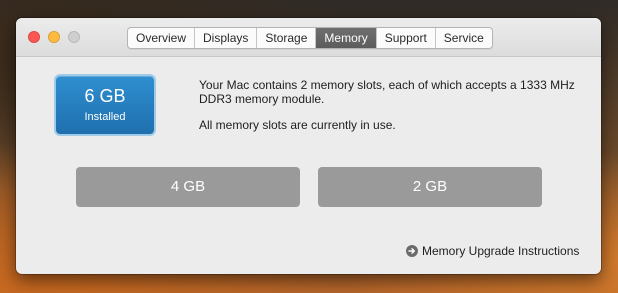 Image resolution: width=618 pixels, height=293 pixels. Describe the element at coordinates (105, 96) in the screenshot. I see `installed-memory-amount: 6 GB` at that location.